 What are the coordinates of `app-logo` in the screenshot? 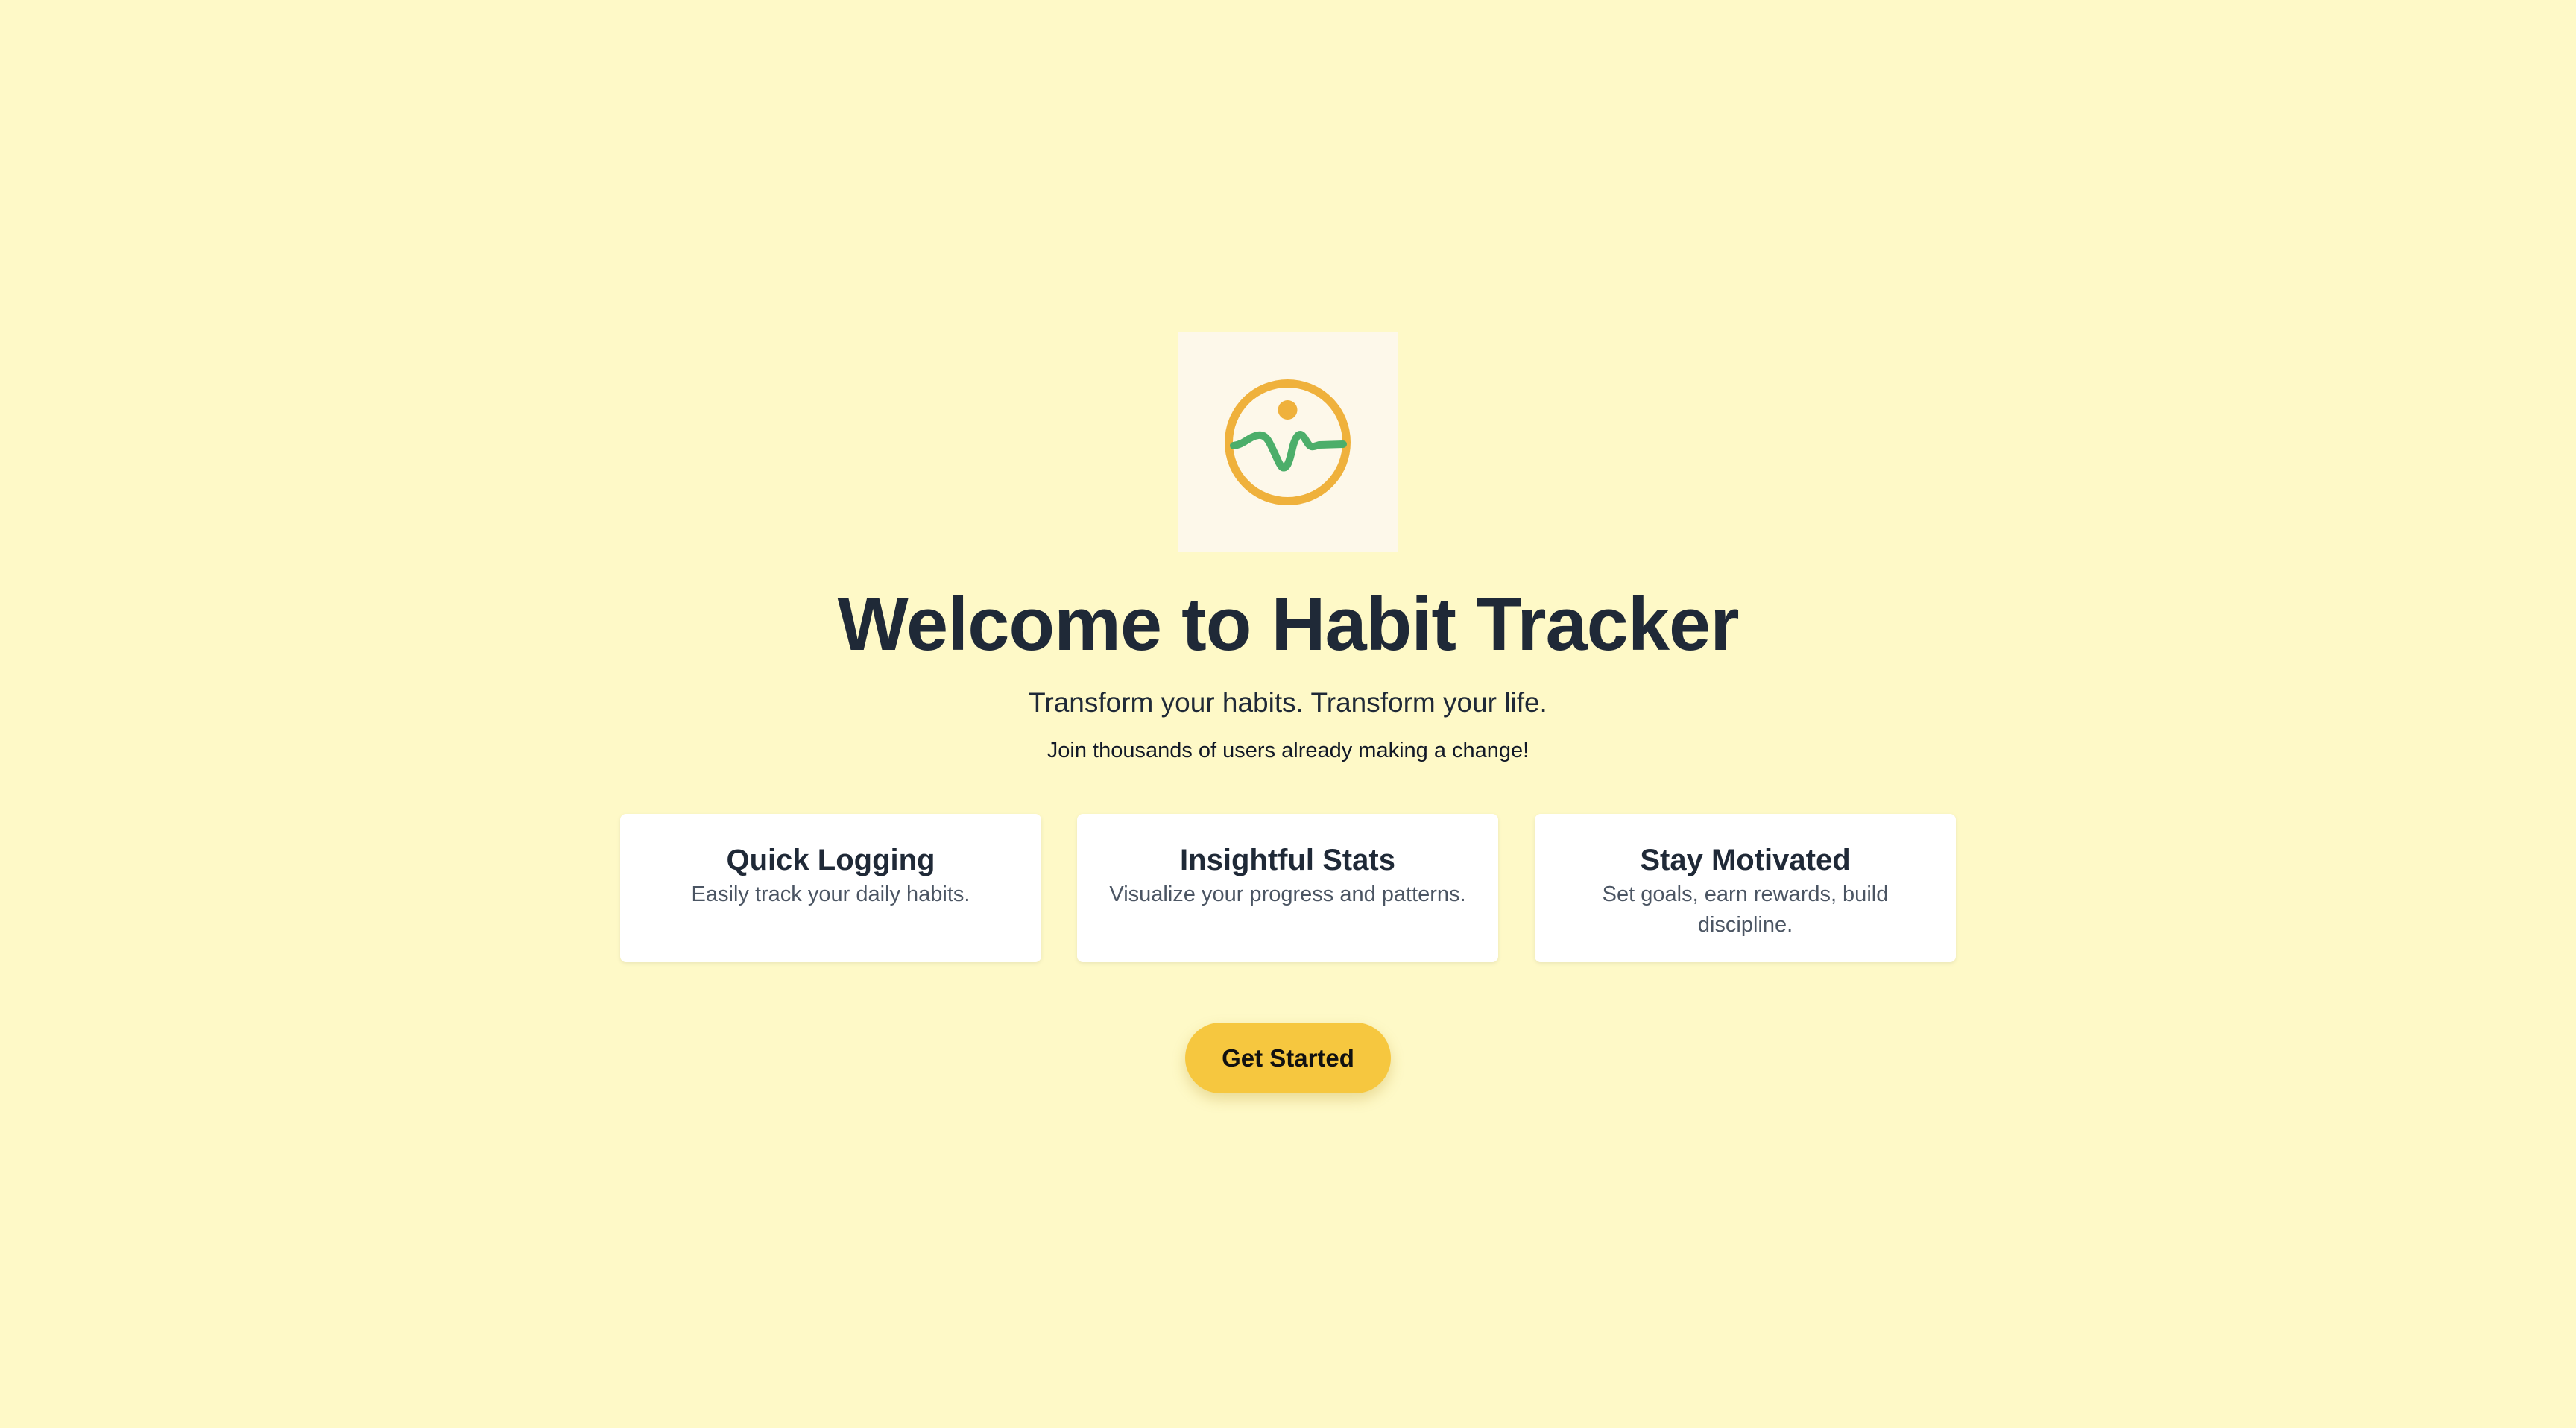 It's located at (1288, 442).